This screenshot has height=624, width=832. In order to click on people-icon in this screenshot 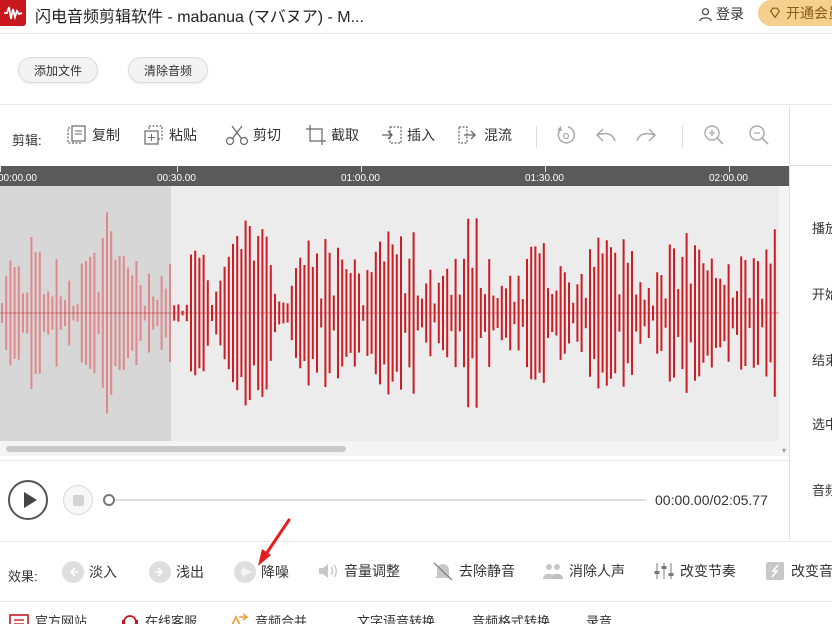, I will do `click(553, 571)`.